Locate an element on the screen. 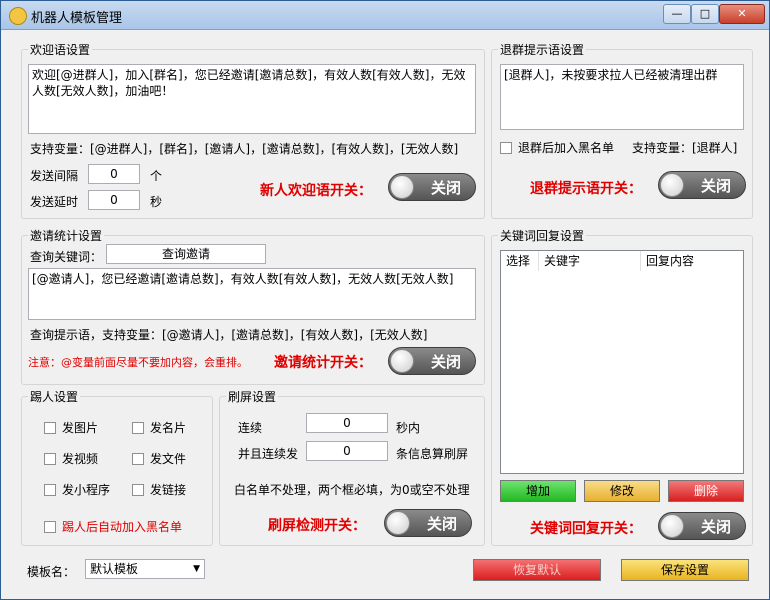 The height and width of the screenshot is (600, 770). interval-label: 发送间隔 is located at coordinates (54, 176).